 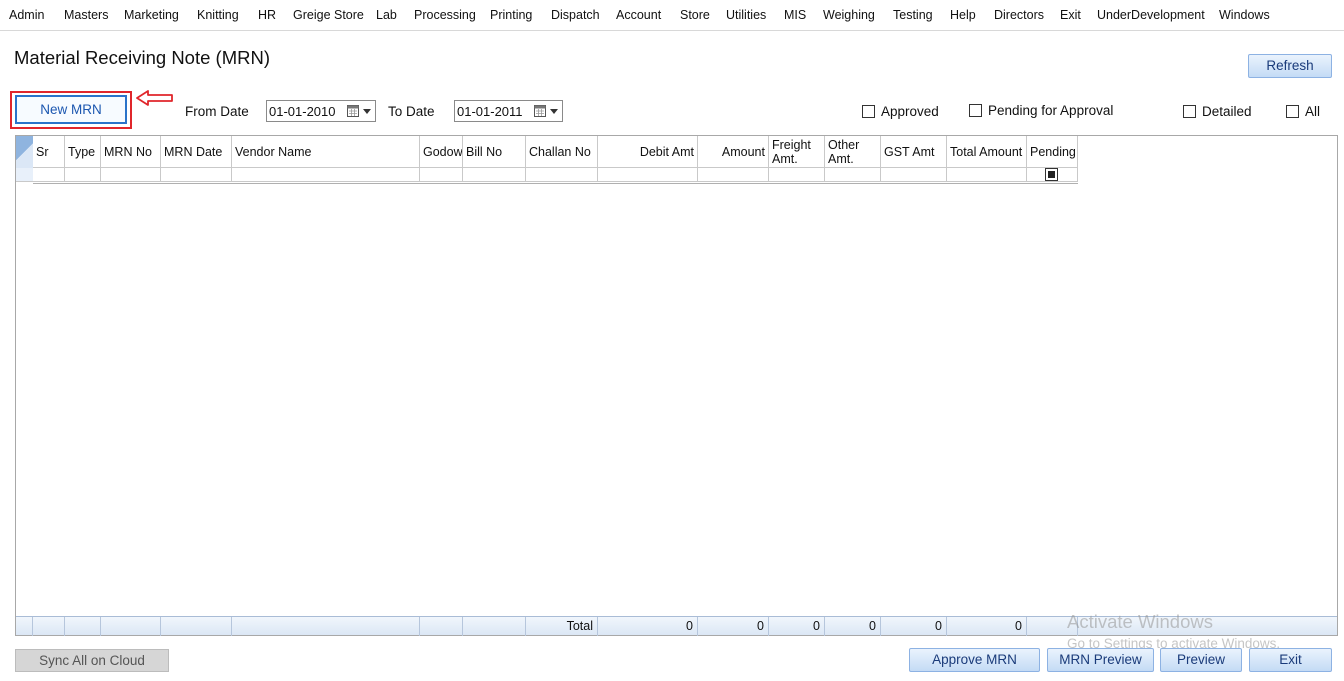 What do you see at coordinates (196, 152) in the screenshot?
I see `col-mrn-date: MRN Date` at bounding box center [196, 152].